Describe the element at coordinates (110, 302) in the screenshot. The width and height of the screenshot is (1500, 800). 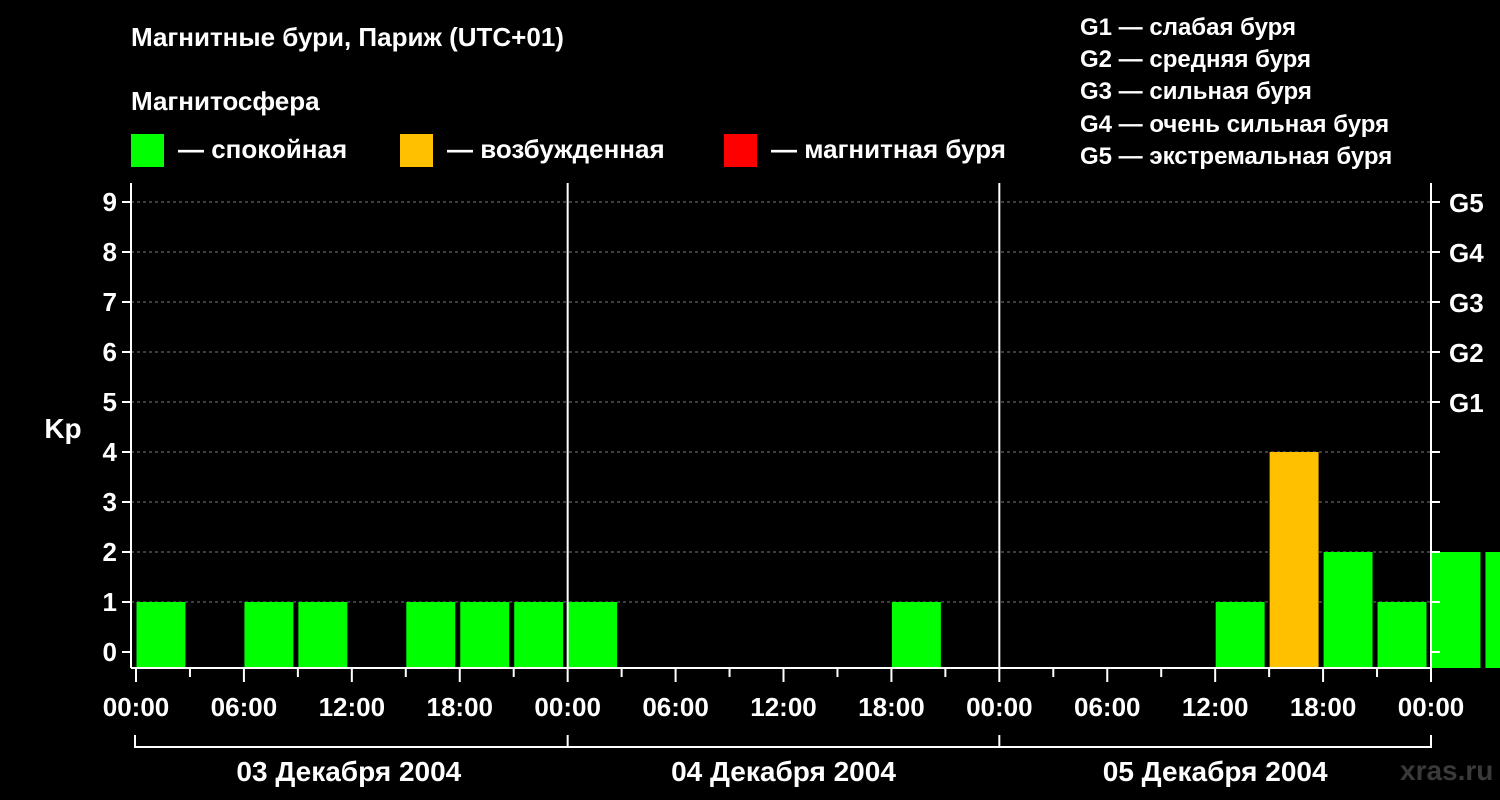
I see `y-tick-label: 7` at that location.